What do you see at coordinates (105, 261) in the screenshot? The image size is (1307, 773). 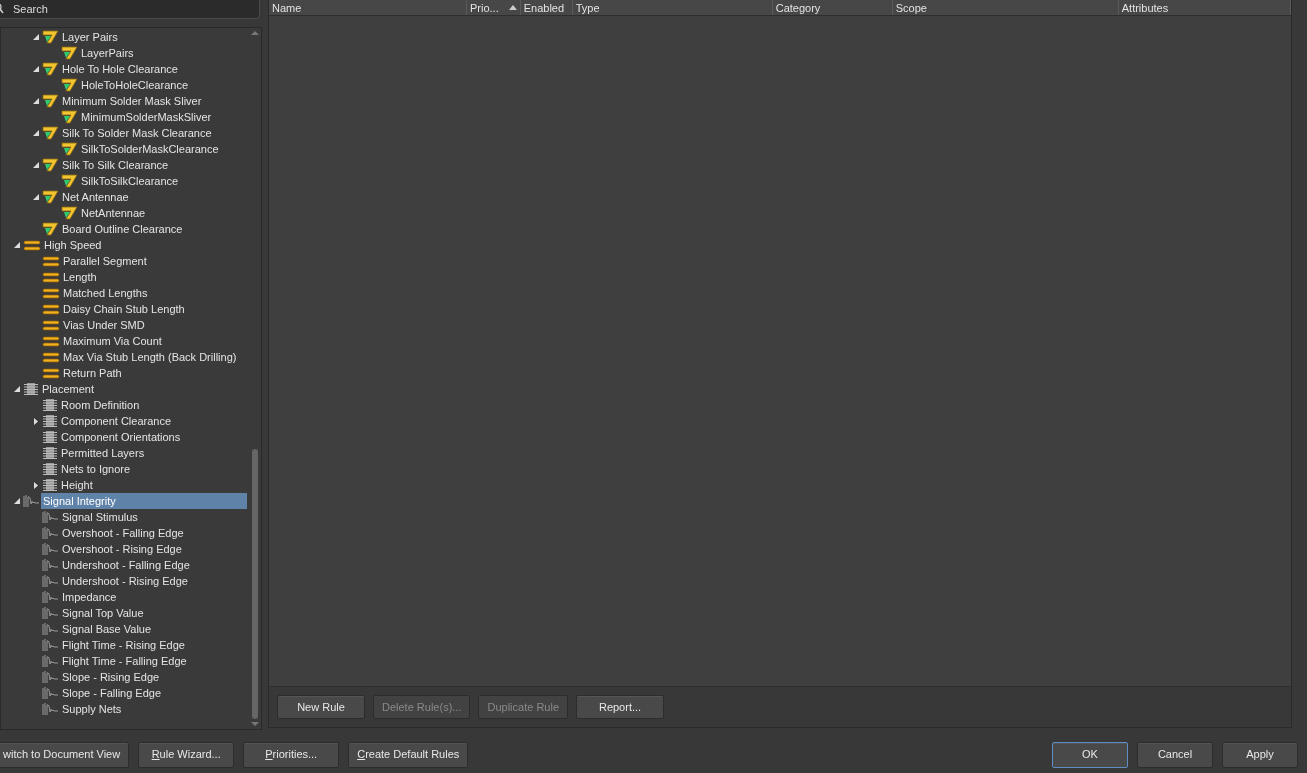 I see `tree-item: Parallel Segment` at bounding box center [105, 261].